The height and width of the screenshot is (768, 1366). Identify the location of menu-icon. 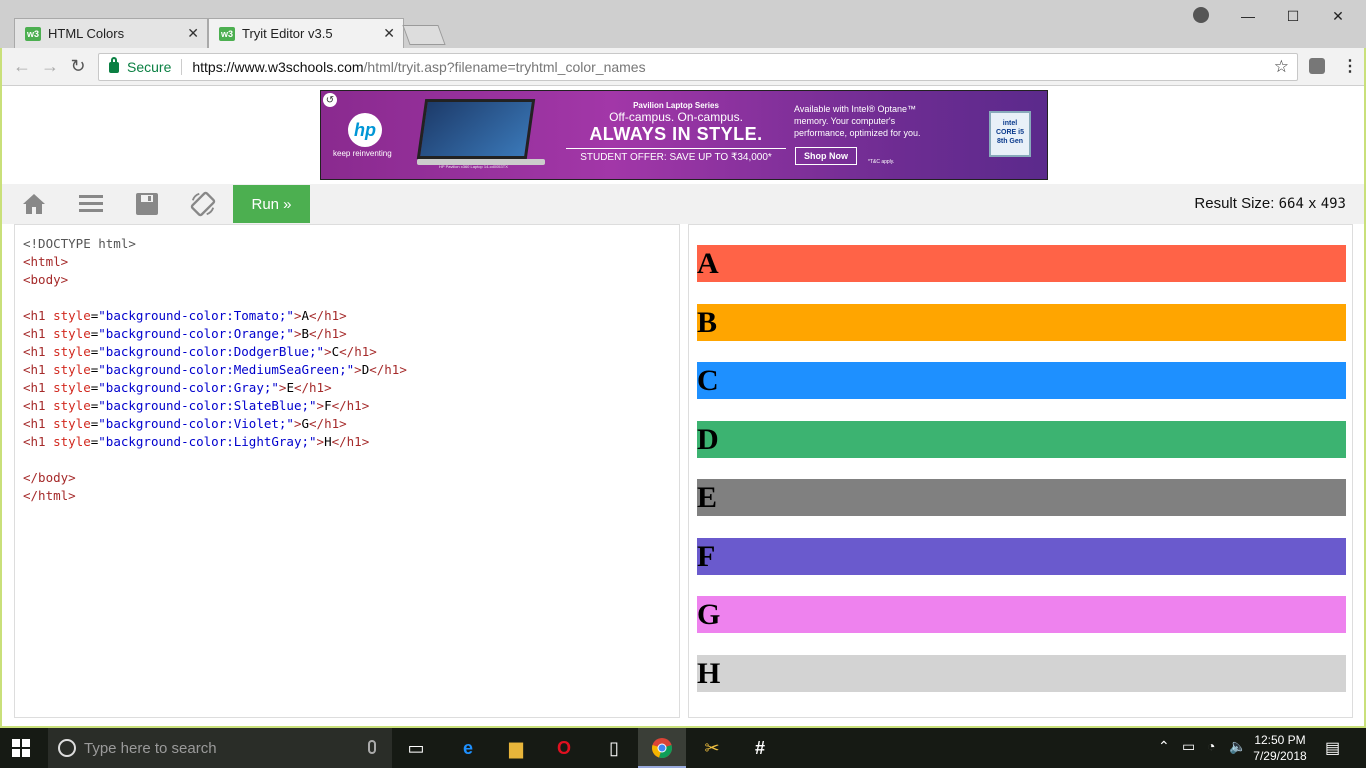
(91, 204).